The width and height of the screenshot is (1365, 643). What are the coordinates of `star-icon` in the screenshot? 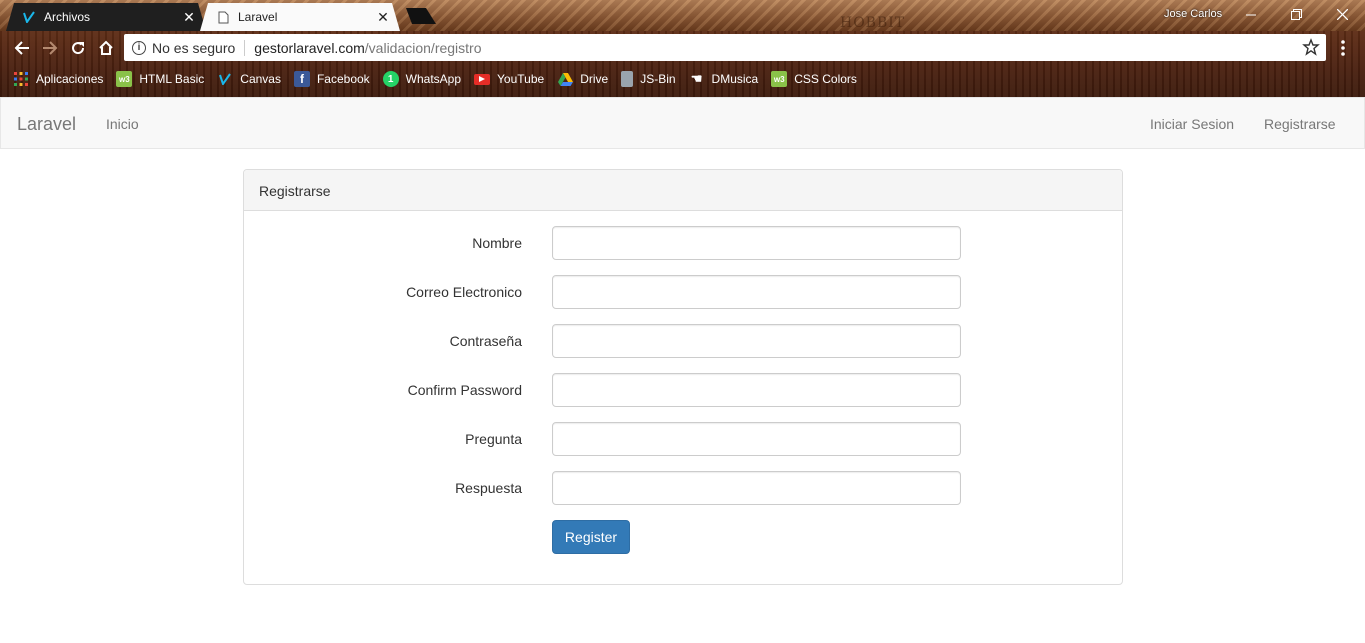 It's located at (1311, 47).